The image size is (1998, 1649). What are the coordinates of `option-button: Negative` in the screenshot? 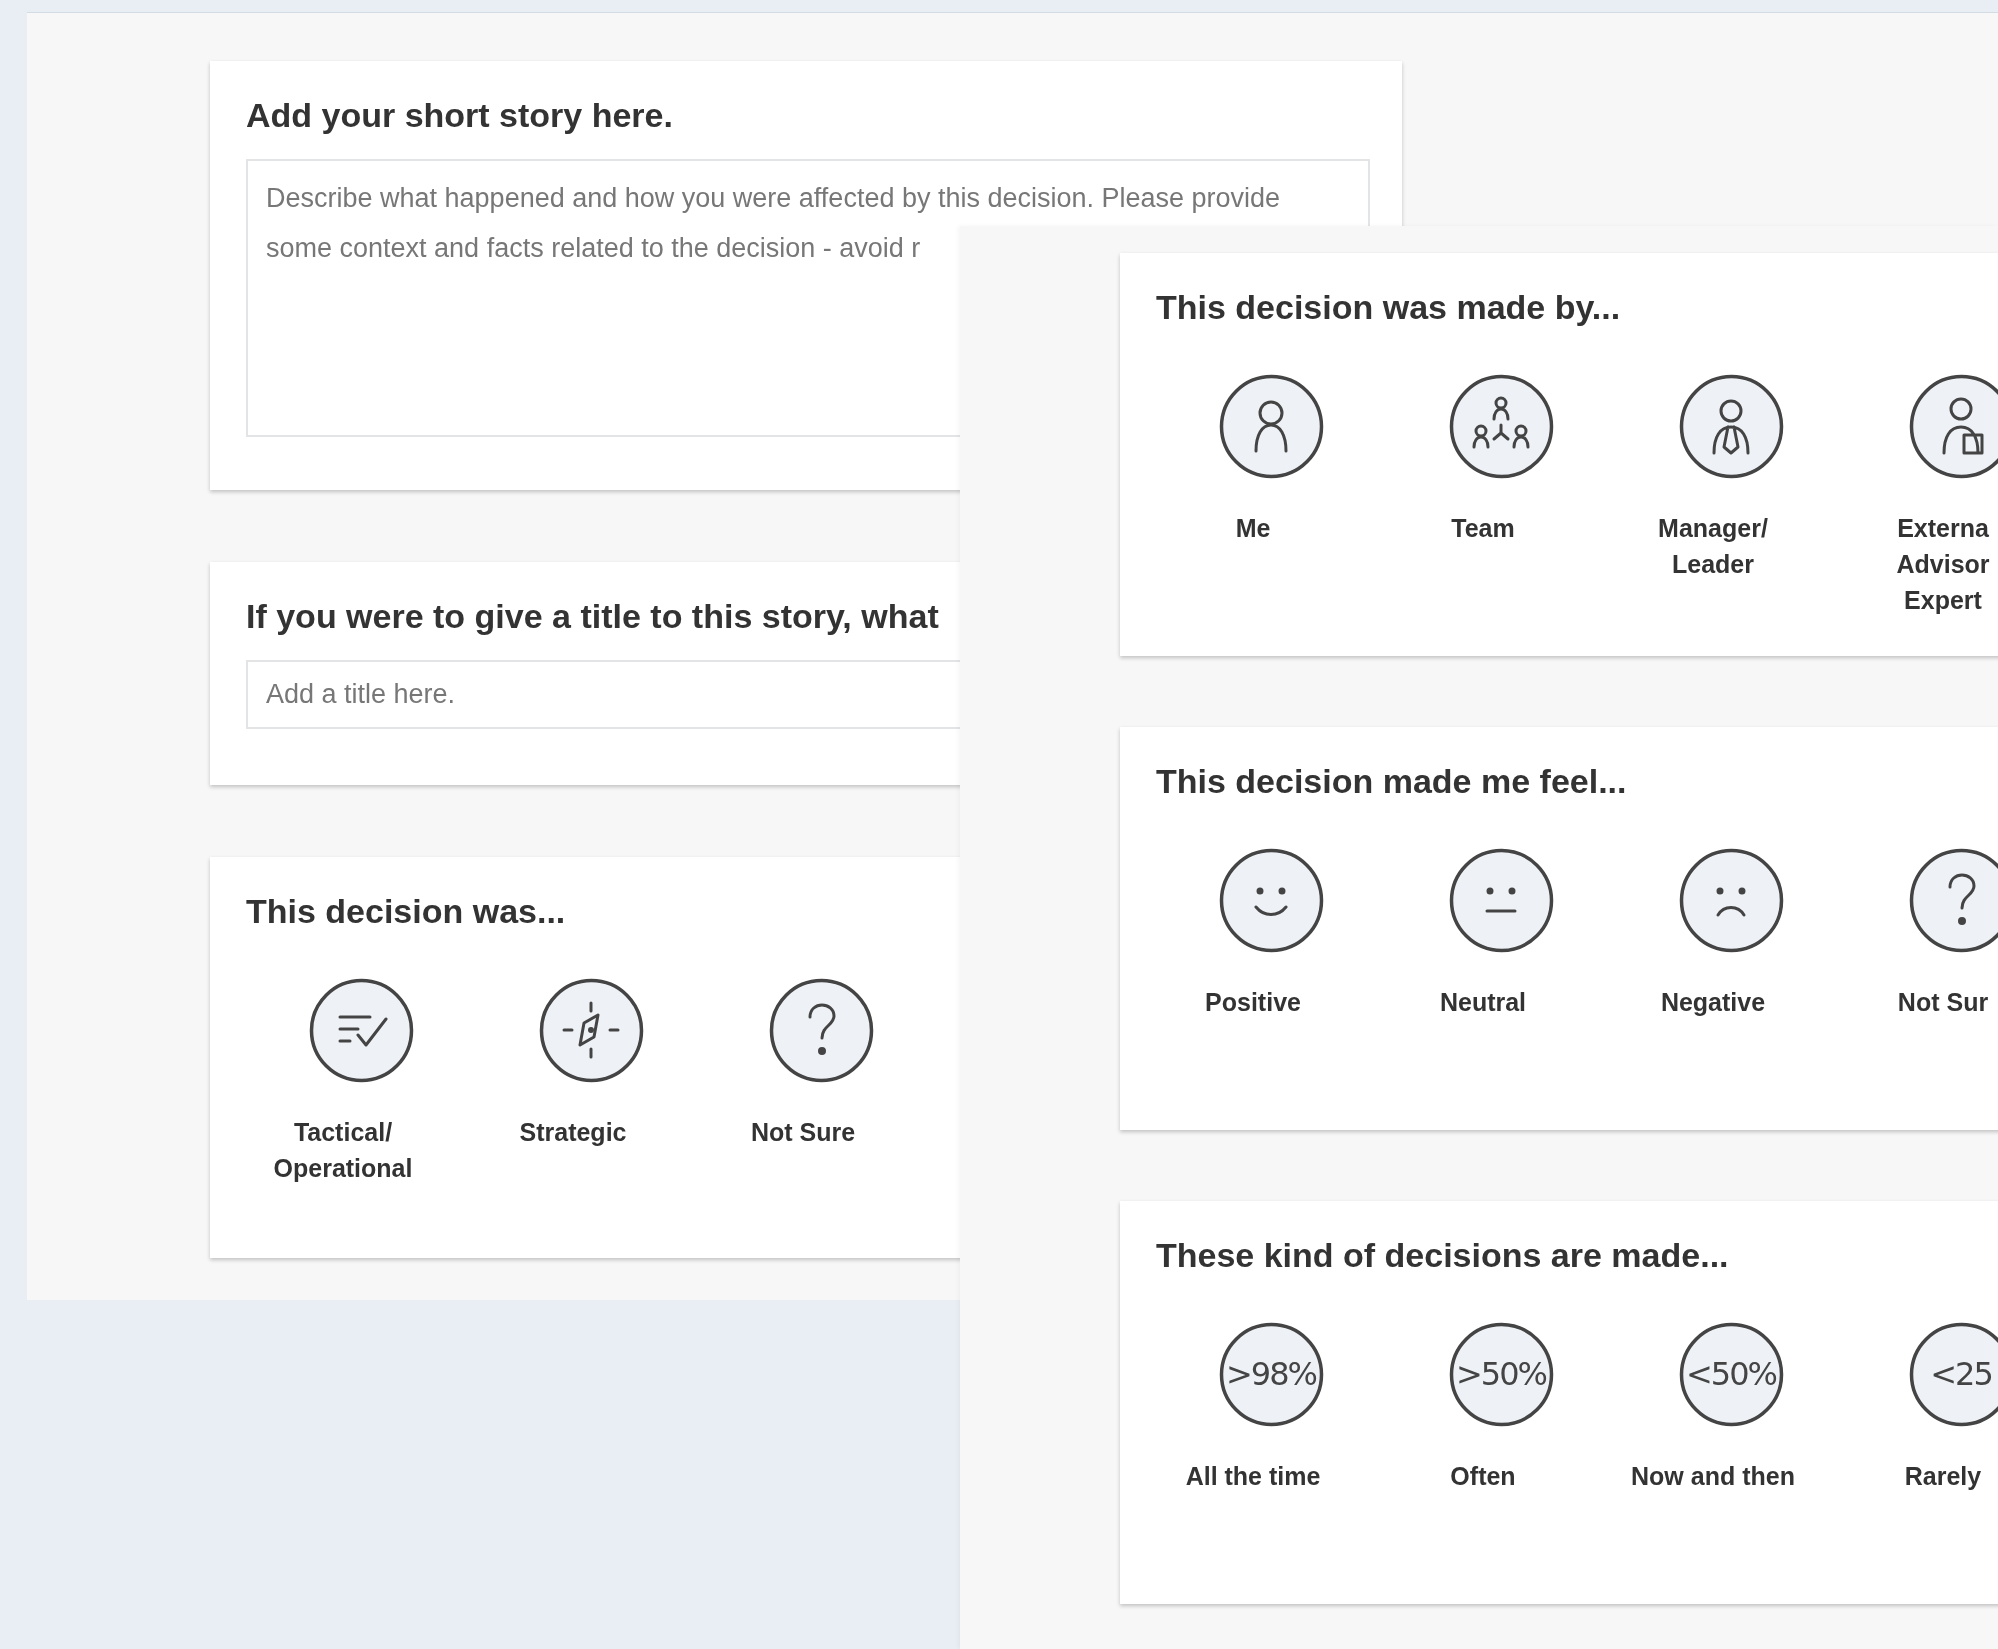 It's located at (1731, 933).